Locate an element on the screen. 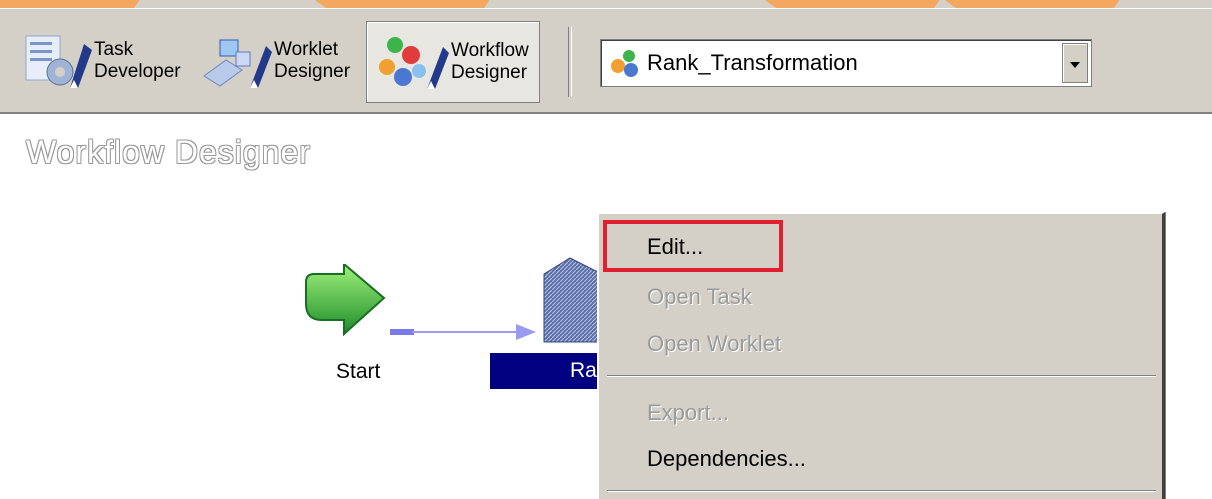  chevron-down-icon is located at coordinates (1075, 63).